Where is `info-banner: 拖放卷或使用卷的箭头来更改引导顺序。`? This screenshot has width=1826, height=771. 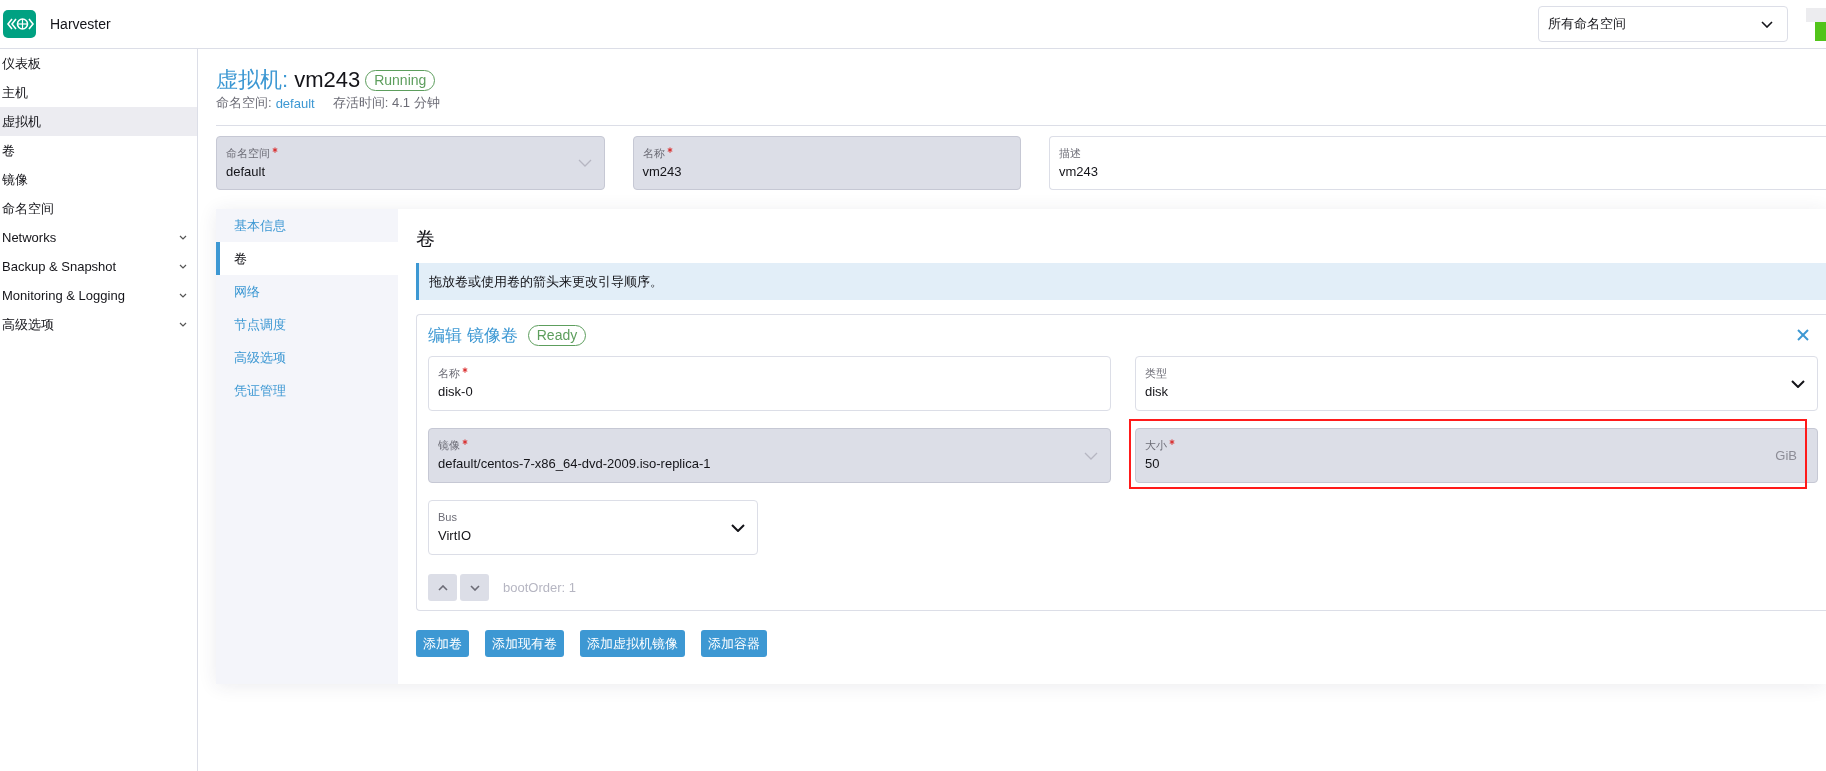 info-banner: 拖放卷或使用卷的箭头来更改引导顺序。 is located at coordinates (1121, 281).